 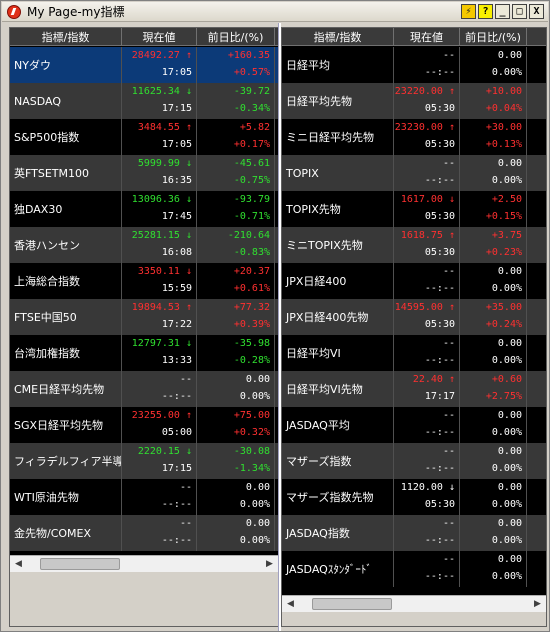 What do you see at coordinates (427, 199) in the screenshot?
I see `current-value: 1617.00 ↓` at bounding box center [427, 199].